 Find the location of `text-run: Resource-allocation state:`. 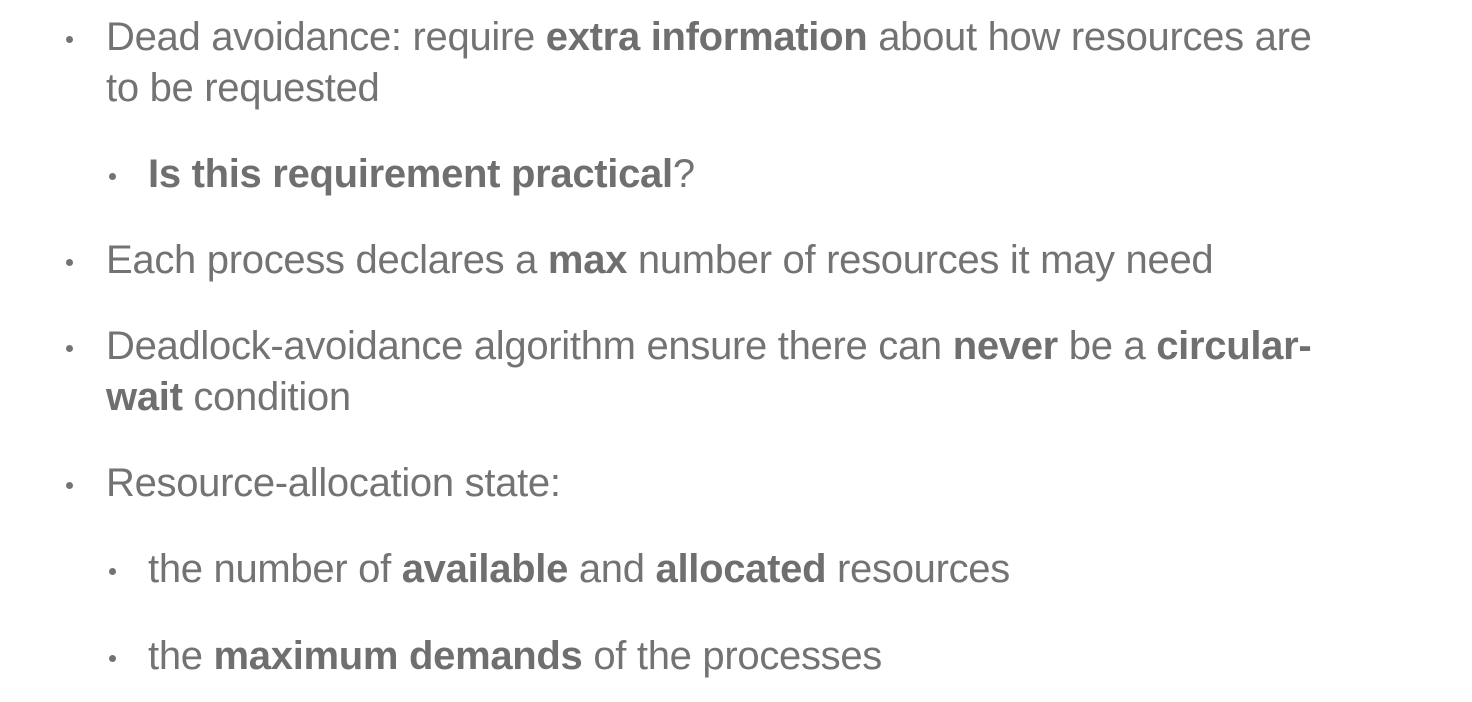

text-run: Resource-allocation state: is located at coordinates (333, 483).